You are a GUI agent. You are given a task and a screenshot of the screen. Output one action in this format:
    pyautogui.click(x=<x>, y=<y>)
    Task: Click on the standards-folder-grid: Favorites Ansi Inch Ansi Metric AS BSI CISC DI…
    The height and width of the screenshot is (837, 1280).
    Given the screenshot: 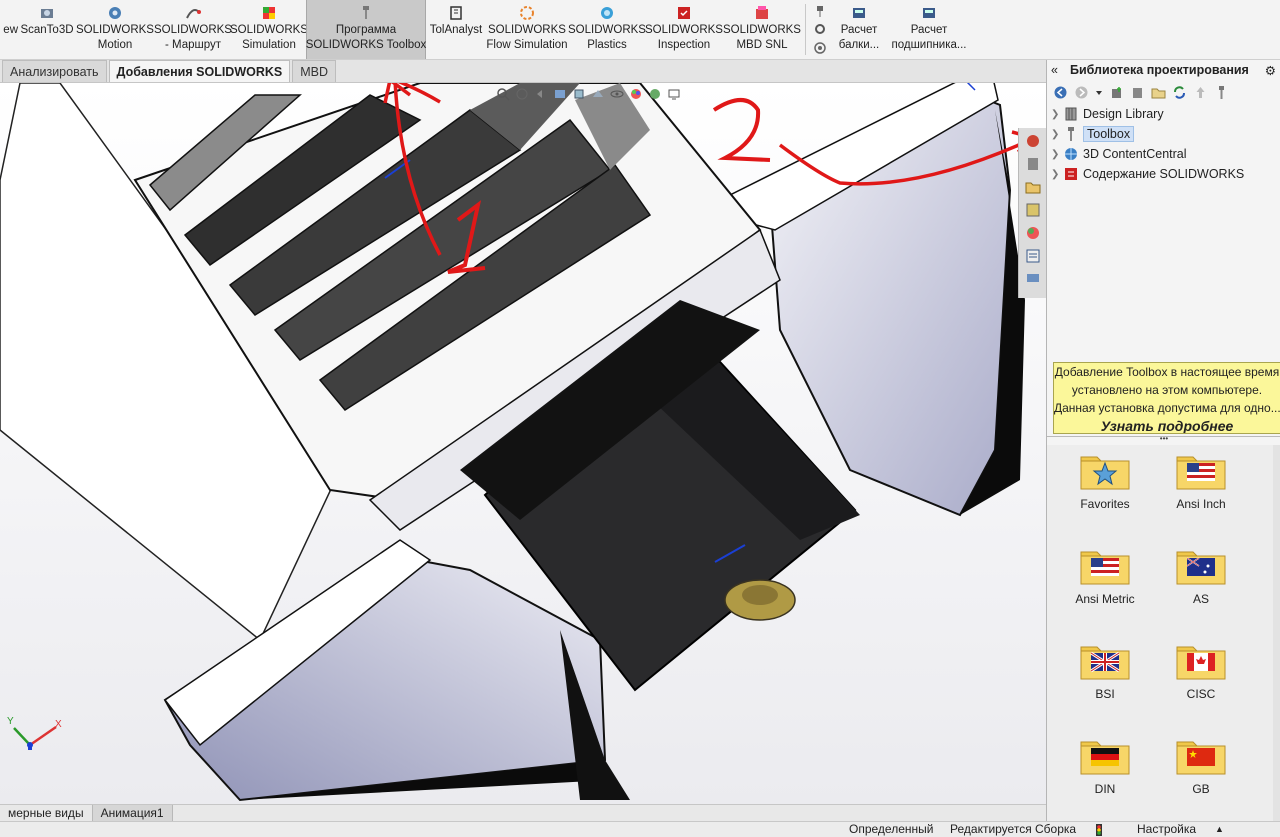 What is the action you would take?
    pyautogui.click(x=1163, y=633)
    